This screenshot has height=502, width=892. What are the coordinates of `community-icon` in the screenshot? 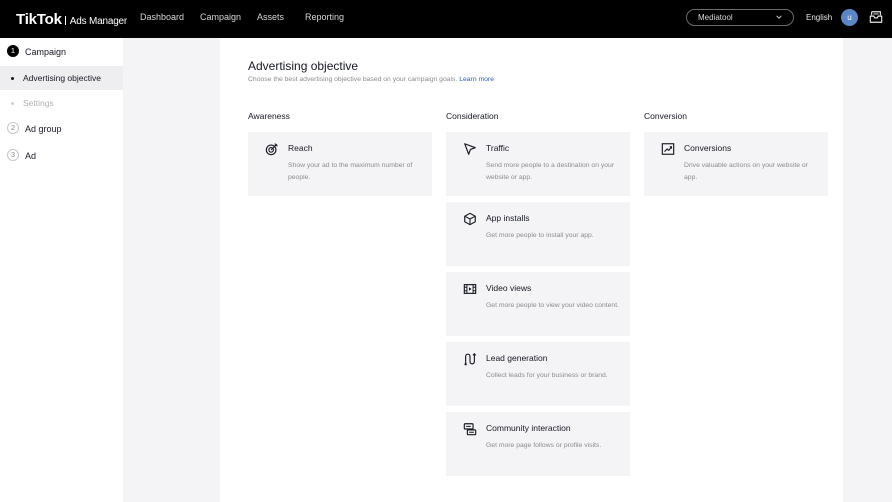 It's located at (470, 429).